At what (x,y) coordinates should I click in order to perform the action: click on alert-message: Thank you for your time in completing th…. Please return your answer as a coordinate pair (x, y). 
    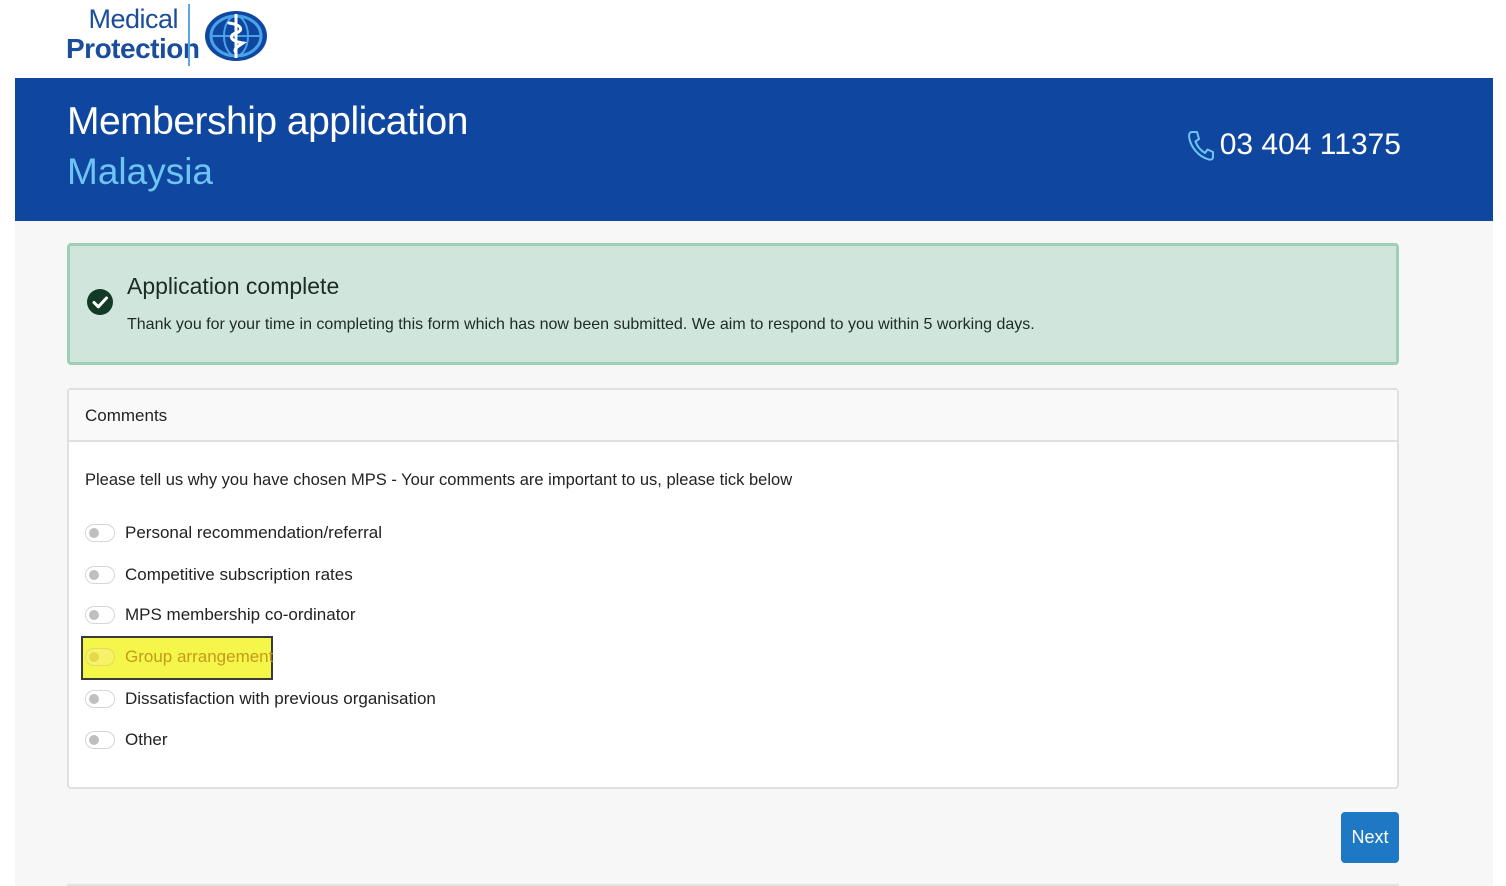
    Looking at the image, I should click on (581, 324).